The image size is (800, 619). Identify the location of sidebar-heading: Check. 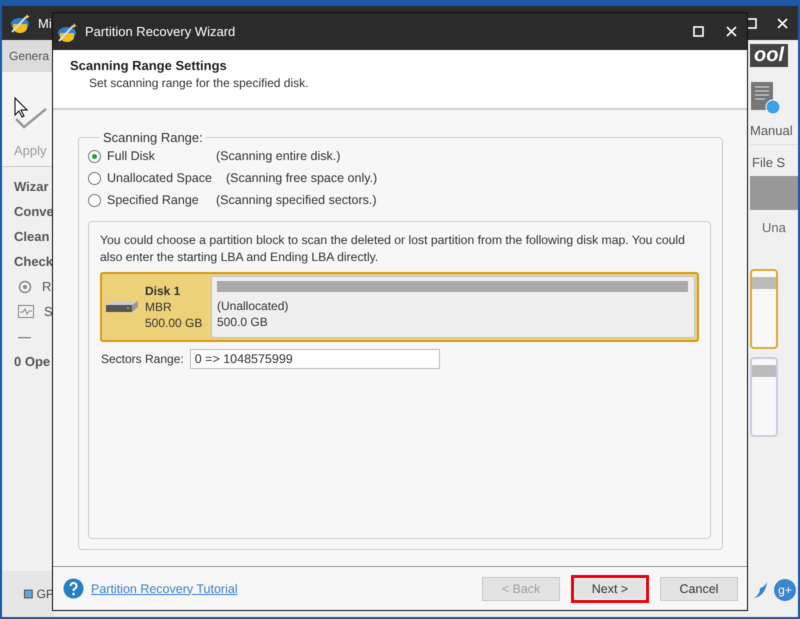
(34, 261).